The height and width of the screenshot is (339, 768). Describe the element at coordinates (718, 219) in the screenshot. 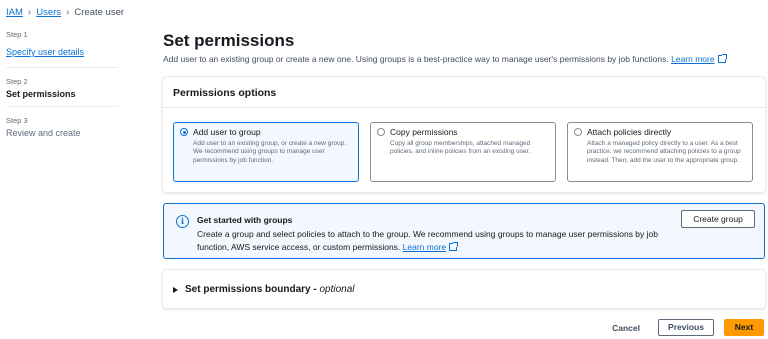

I see `create-group-button: Create group` at that location.